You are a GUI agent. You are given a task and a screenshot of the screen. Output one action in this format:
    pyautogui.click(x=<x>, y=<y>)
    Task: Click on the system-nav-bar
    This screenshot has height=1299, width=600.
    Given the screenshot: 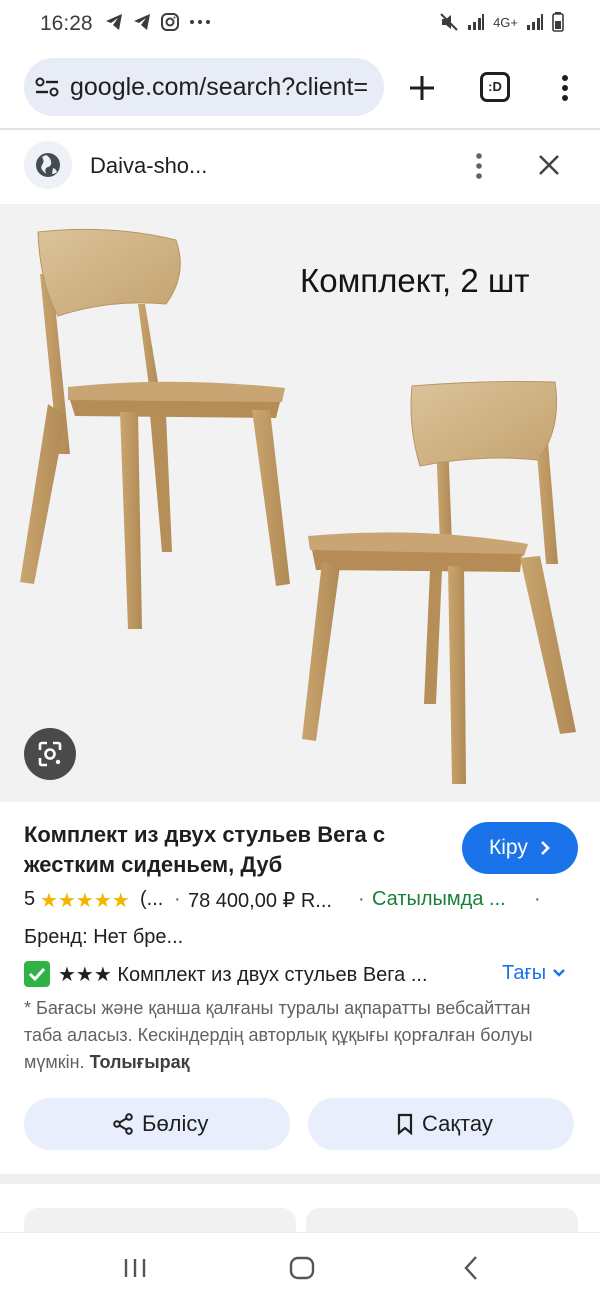 What is the action you would take?
    pyautogui.click(x=300, y=1265)
    